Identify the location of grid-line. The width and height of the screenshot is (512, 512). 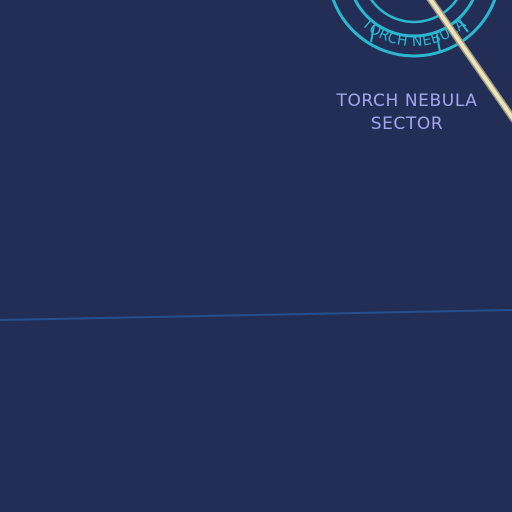
(256, 315).